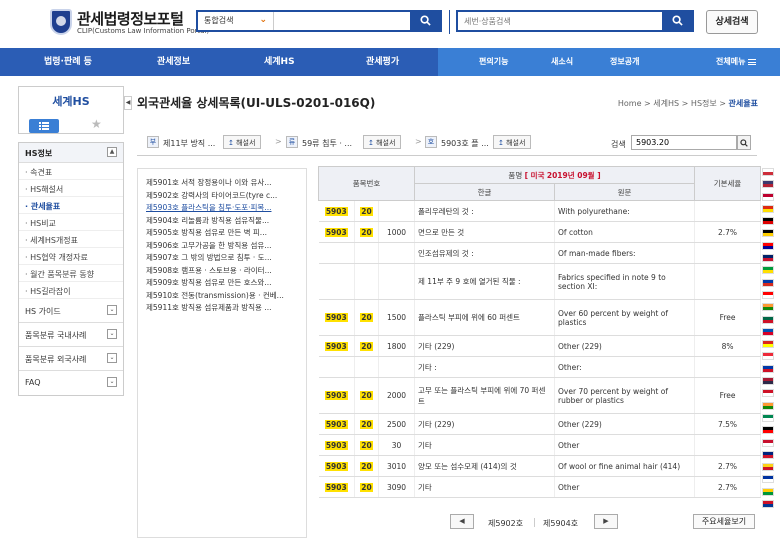 The image size is (780, 538). I want to click on nav-customs-info: 관세정보, so click(173, 62).